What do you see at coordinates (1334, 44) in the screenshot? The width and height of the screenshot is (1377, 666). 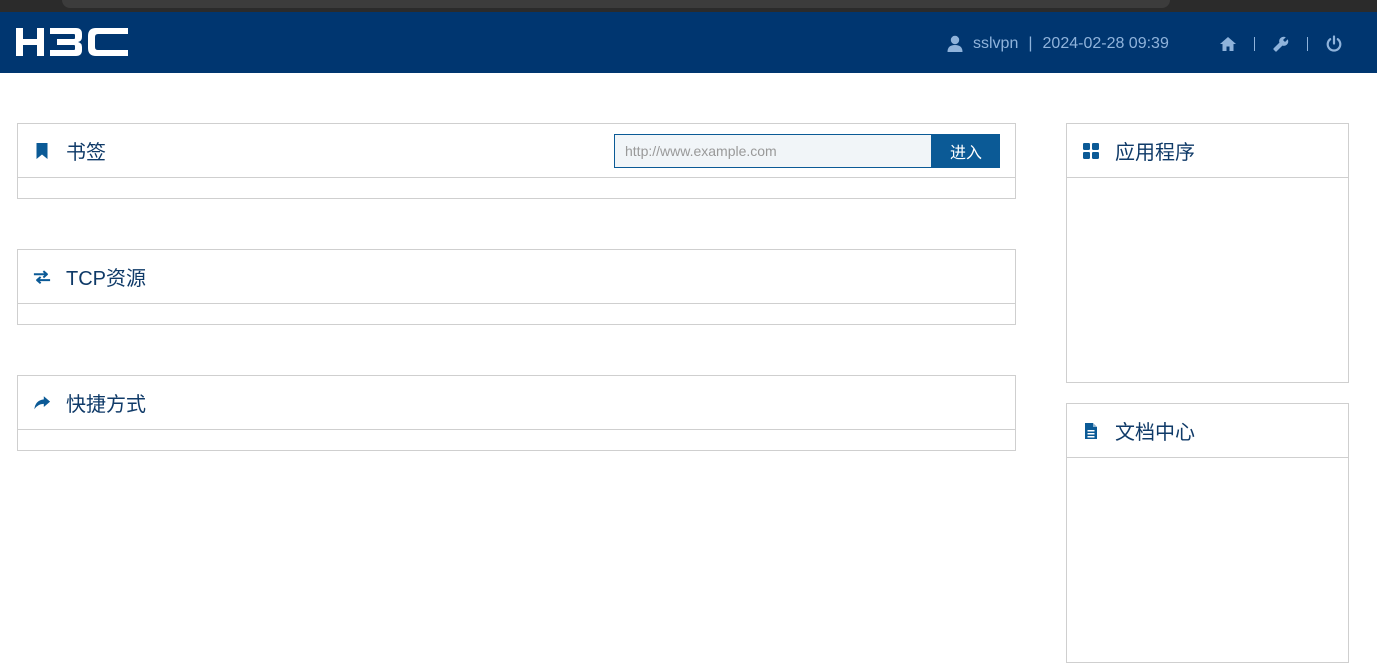 I see `power-icon` at bounding box center [1334, 44].